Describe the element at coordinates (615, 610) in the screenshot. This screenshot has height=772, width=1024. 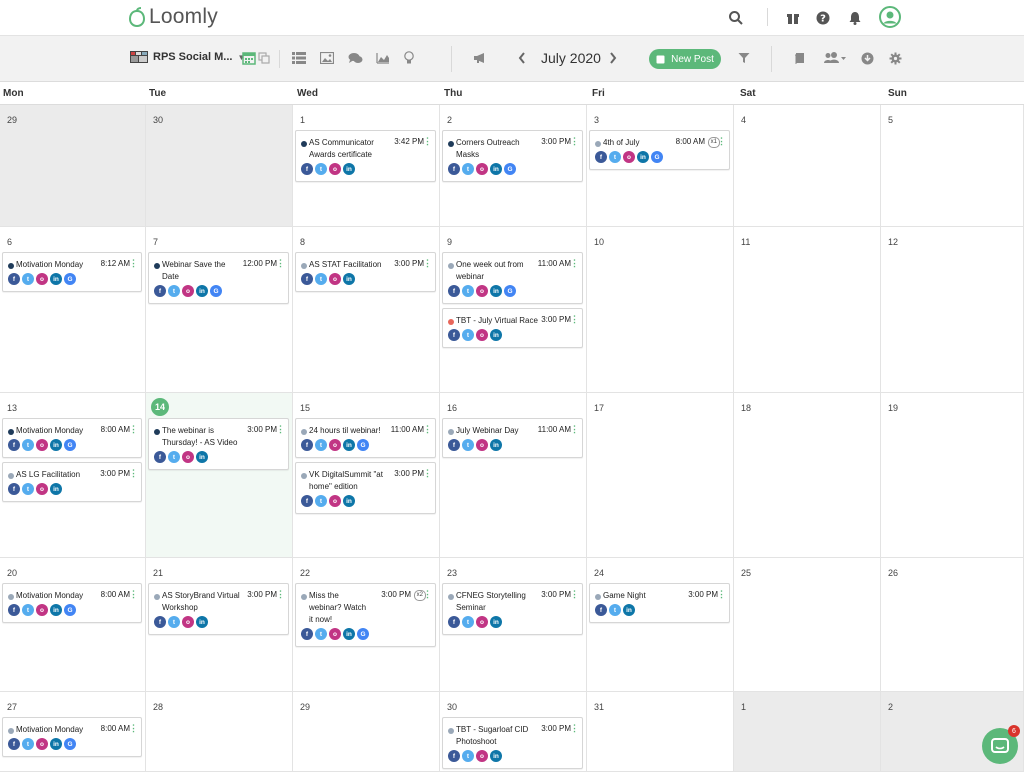
I see `post-channels: f t in` at that location.